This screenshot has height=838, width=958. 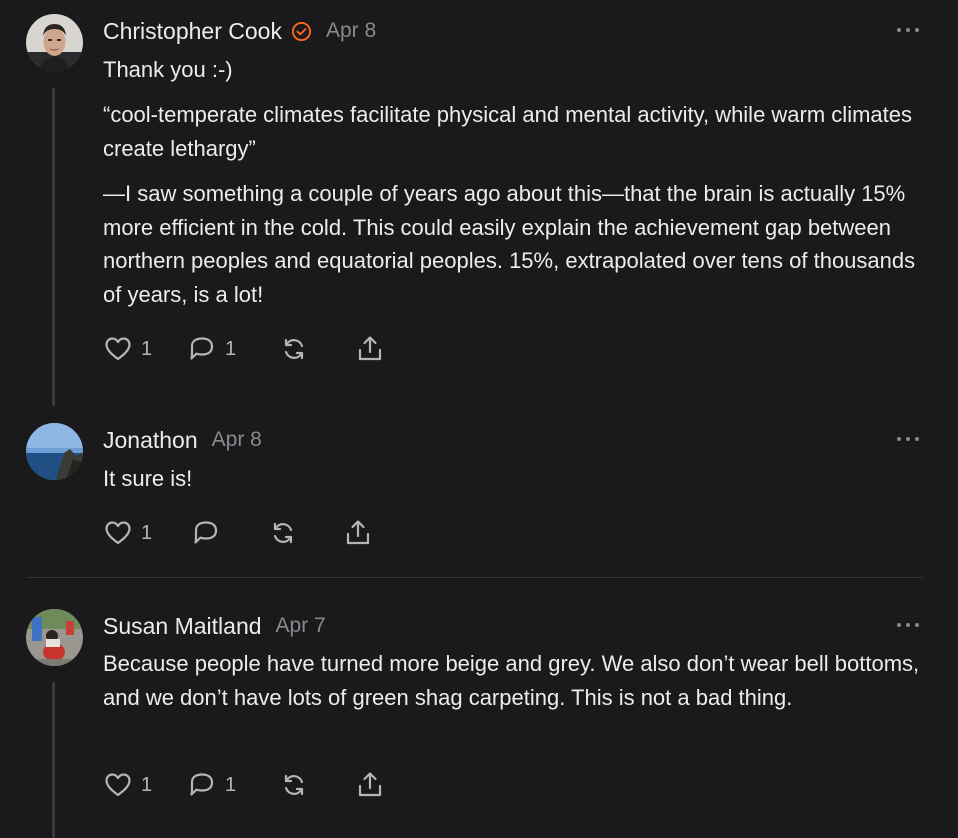 What do you see at coordinates (148, 478) in the screenshot?
I see `comment-text: It sure is!` at bounding box center [148, 478].